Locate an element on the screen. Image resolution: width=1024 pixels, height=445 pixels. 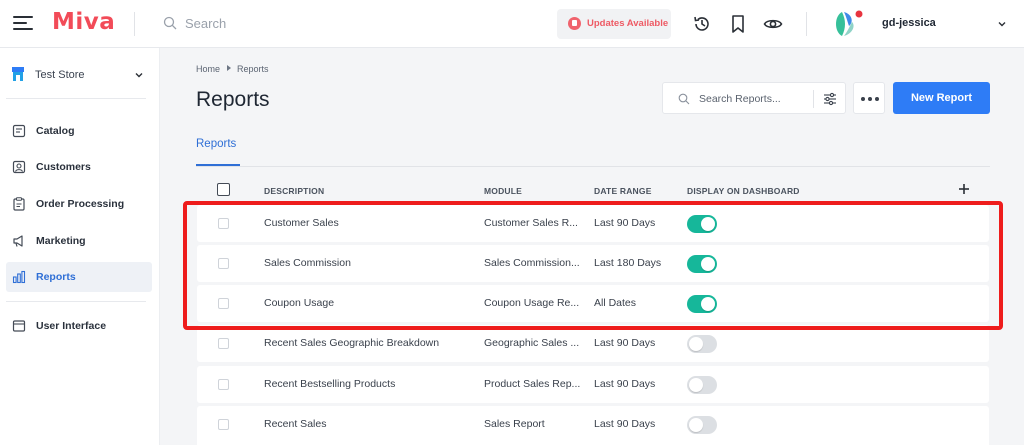
sidebar-item-label: Reports is located at coordinates (56, 277).